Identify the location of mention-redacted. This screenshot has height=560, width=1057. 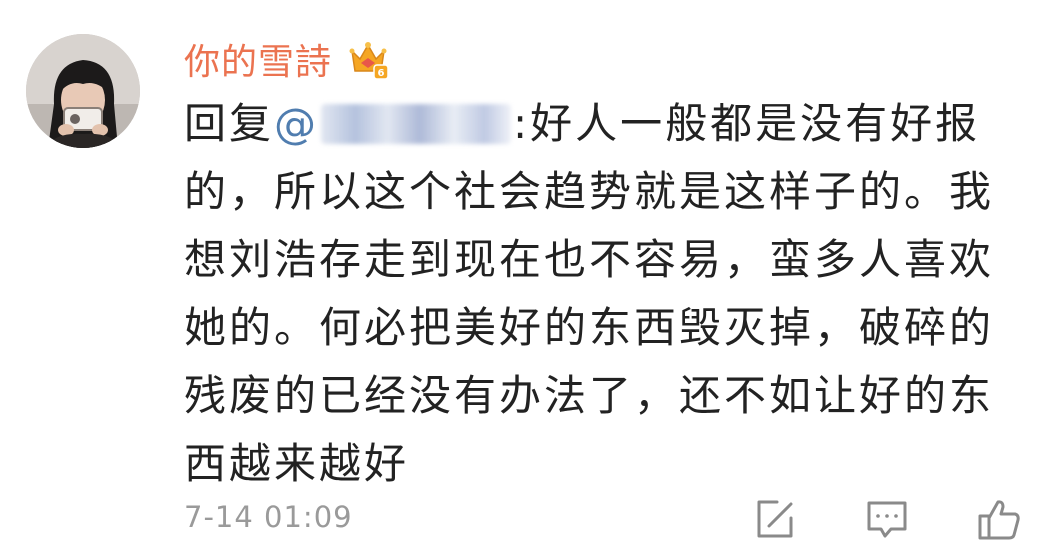
(416, 124).